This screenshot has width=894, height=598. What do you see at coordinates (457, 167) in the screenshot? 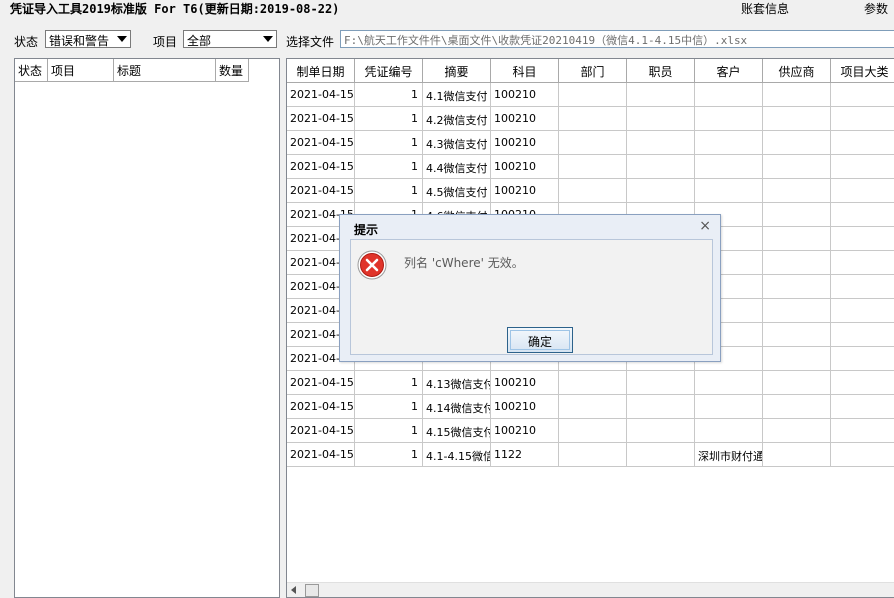
I see `grid-cell: 4.4微信支付` at bounding box center [457, 167].